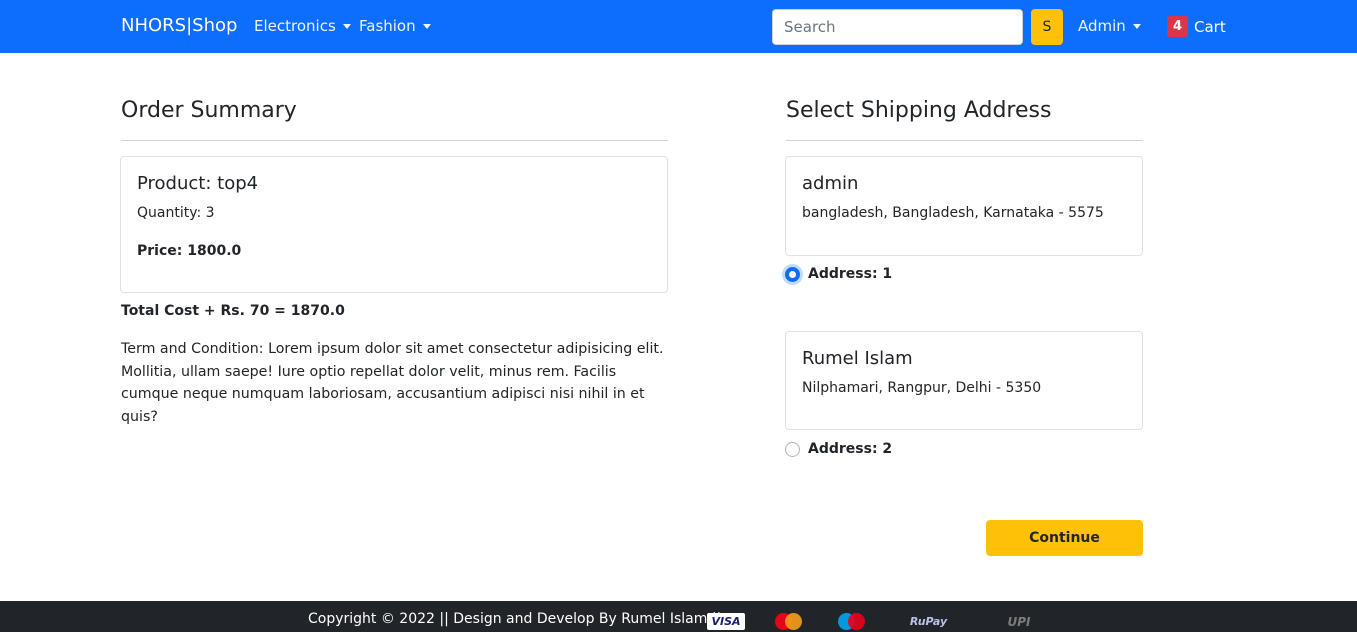 This screenshot has height=632, width=1357. Describe the element at coordinates (179, 25) in the screenshot. I see `brand-logo: NHORS|Shop` at that location.